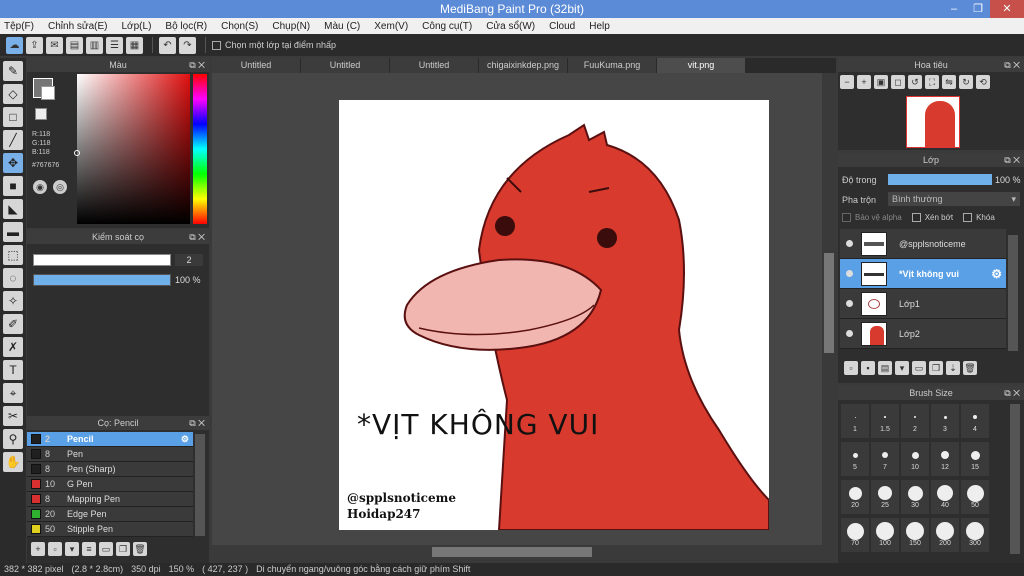 The width and height of the screenshot is (1024, 576). I want to click on brush-size-option: 150, so click(915, 535).